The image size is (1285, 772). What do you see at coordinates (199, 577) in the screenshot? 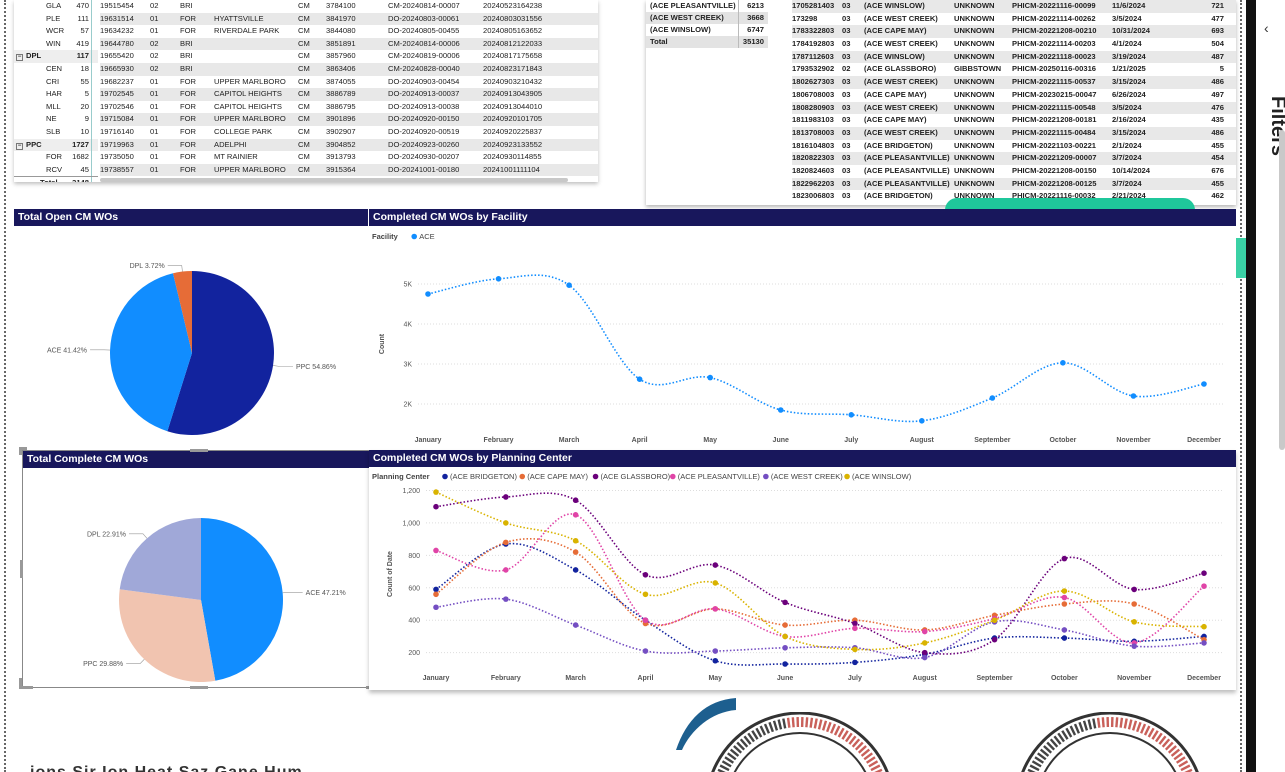
I see `complete-wo-pie-chart: ACE 47.21% PPC 29.88% DPL 22.91%` at bounding box center [199, 577].